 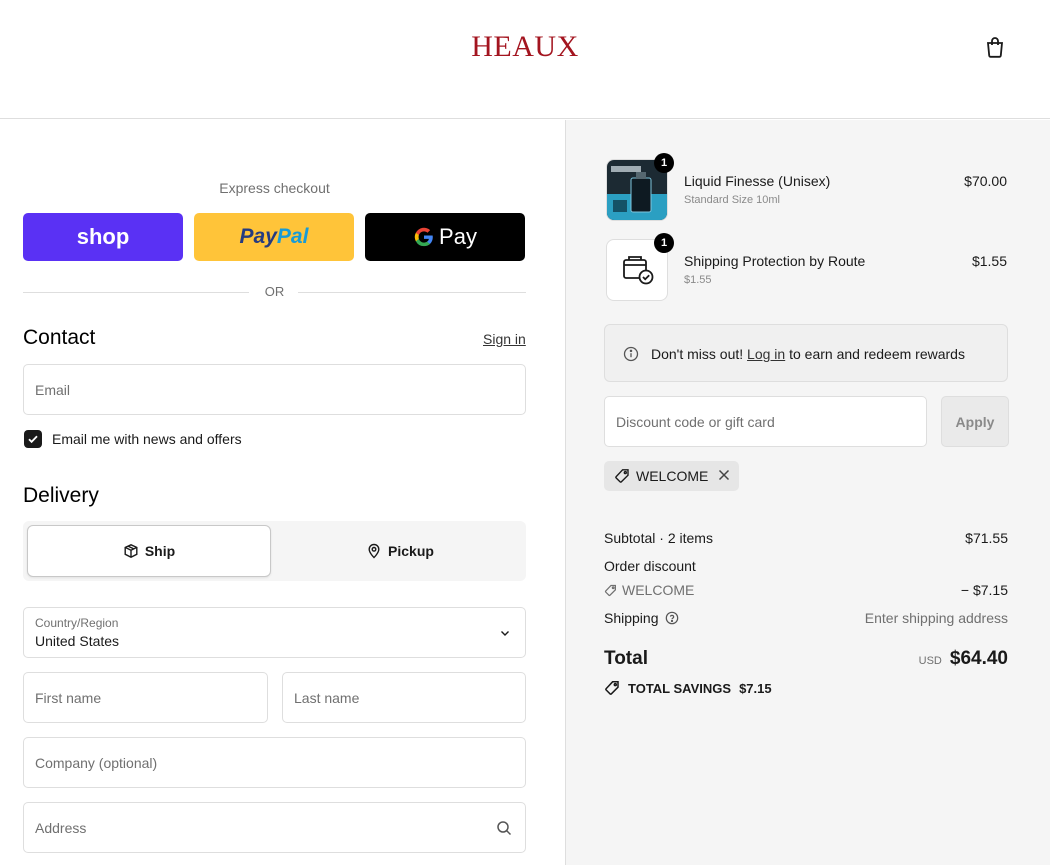 I want to click on ship-option: Ship, so click(x=149, y=551).